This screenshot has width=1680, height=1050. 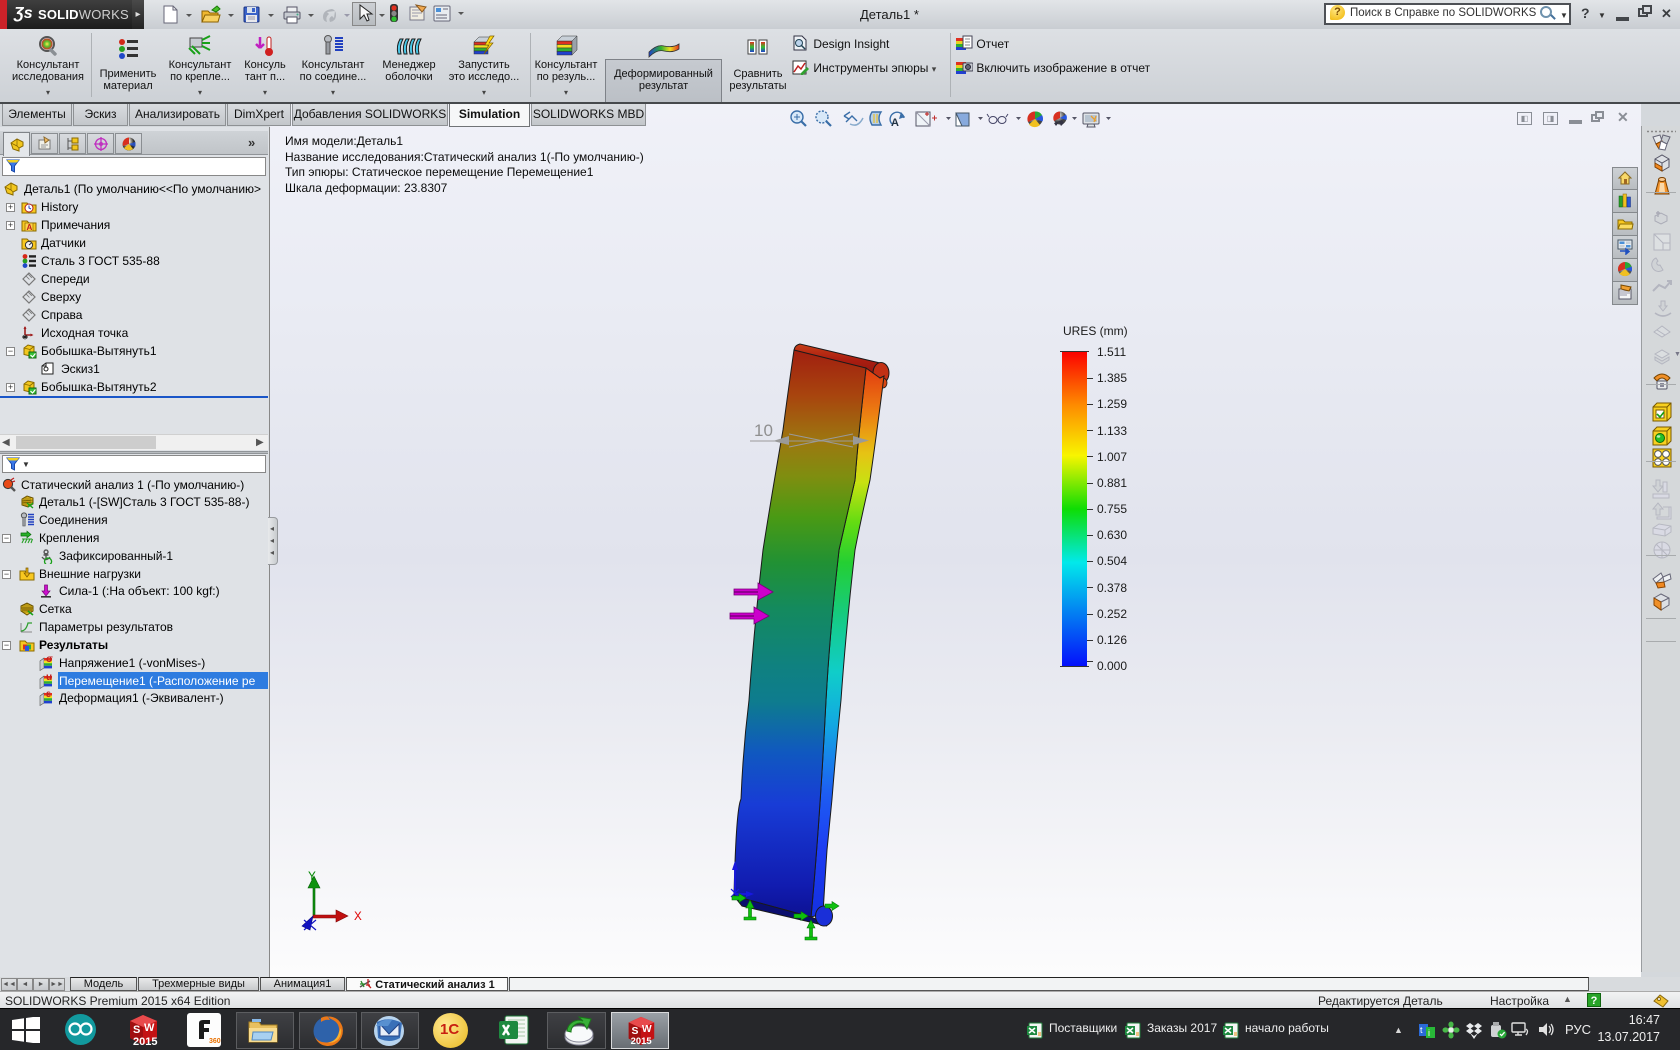 I want to click on svg-text: 360, so click(x=215, y=1041).